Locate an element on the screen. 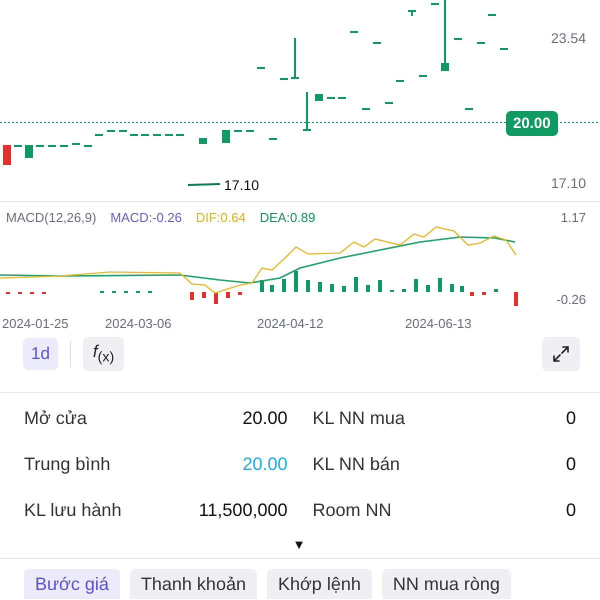 Image resolution: width=600 pixels, height=600 pixels. stat-label: Room NN is located at coordinates (352, 510).